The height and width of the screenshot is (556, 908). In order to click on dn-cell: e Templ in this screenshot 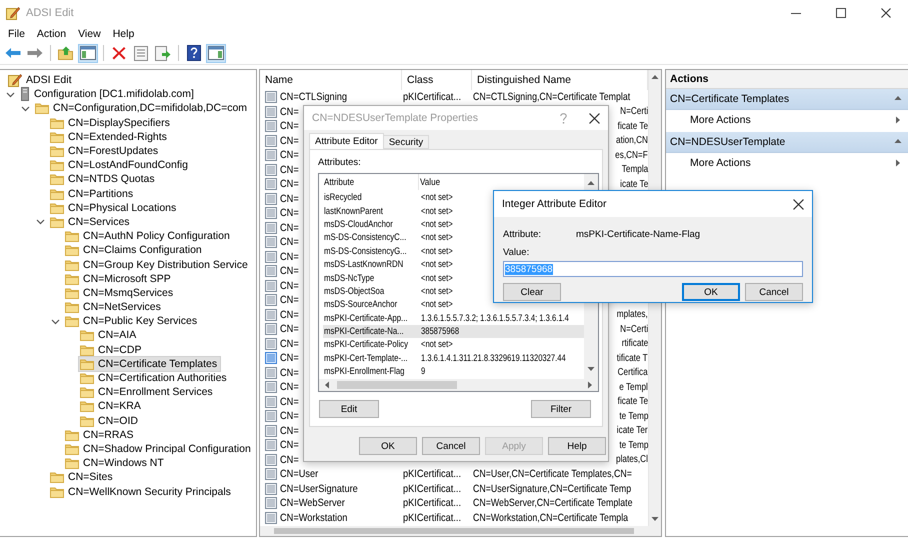, I will do `click(633, 387)`.